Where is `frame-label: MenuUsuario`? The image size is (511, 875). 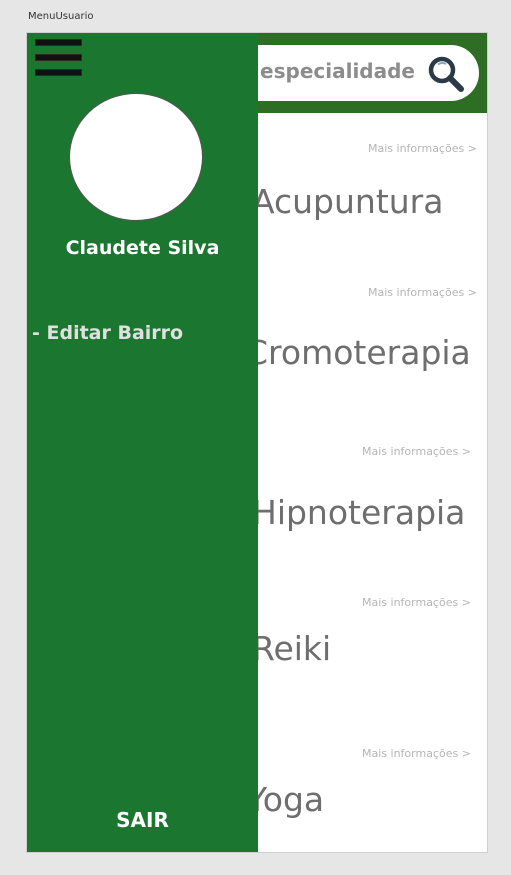 frame-label: MenuUsuario is located at coordinates (61, 16).